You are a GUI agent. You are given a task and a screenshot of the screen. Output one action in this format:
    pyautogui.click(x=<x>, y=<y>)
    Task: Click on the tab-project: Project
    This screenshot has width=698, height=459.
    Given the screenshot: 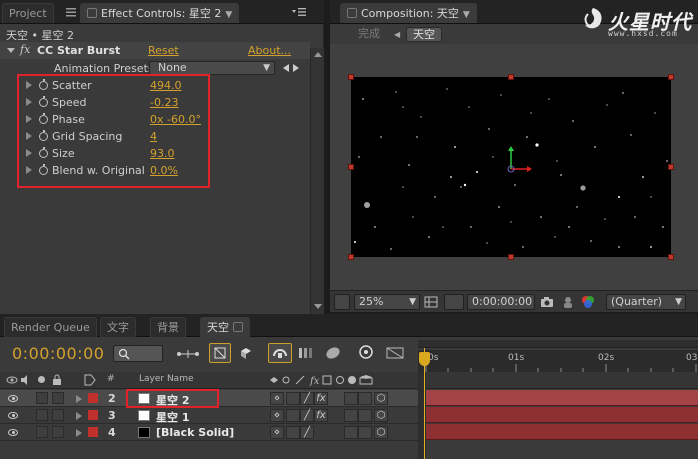 What is the action you would take?
    pyautogui.click(x=28, y=13)
    